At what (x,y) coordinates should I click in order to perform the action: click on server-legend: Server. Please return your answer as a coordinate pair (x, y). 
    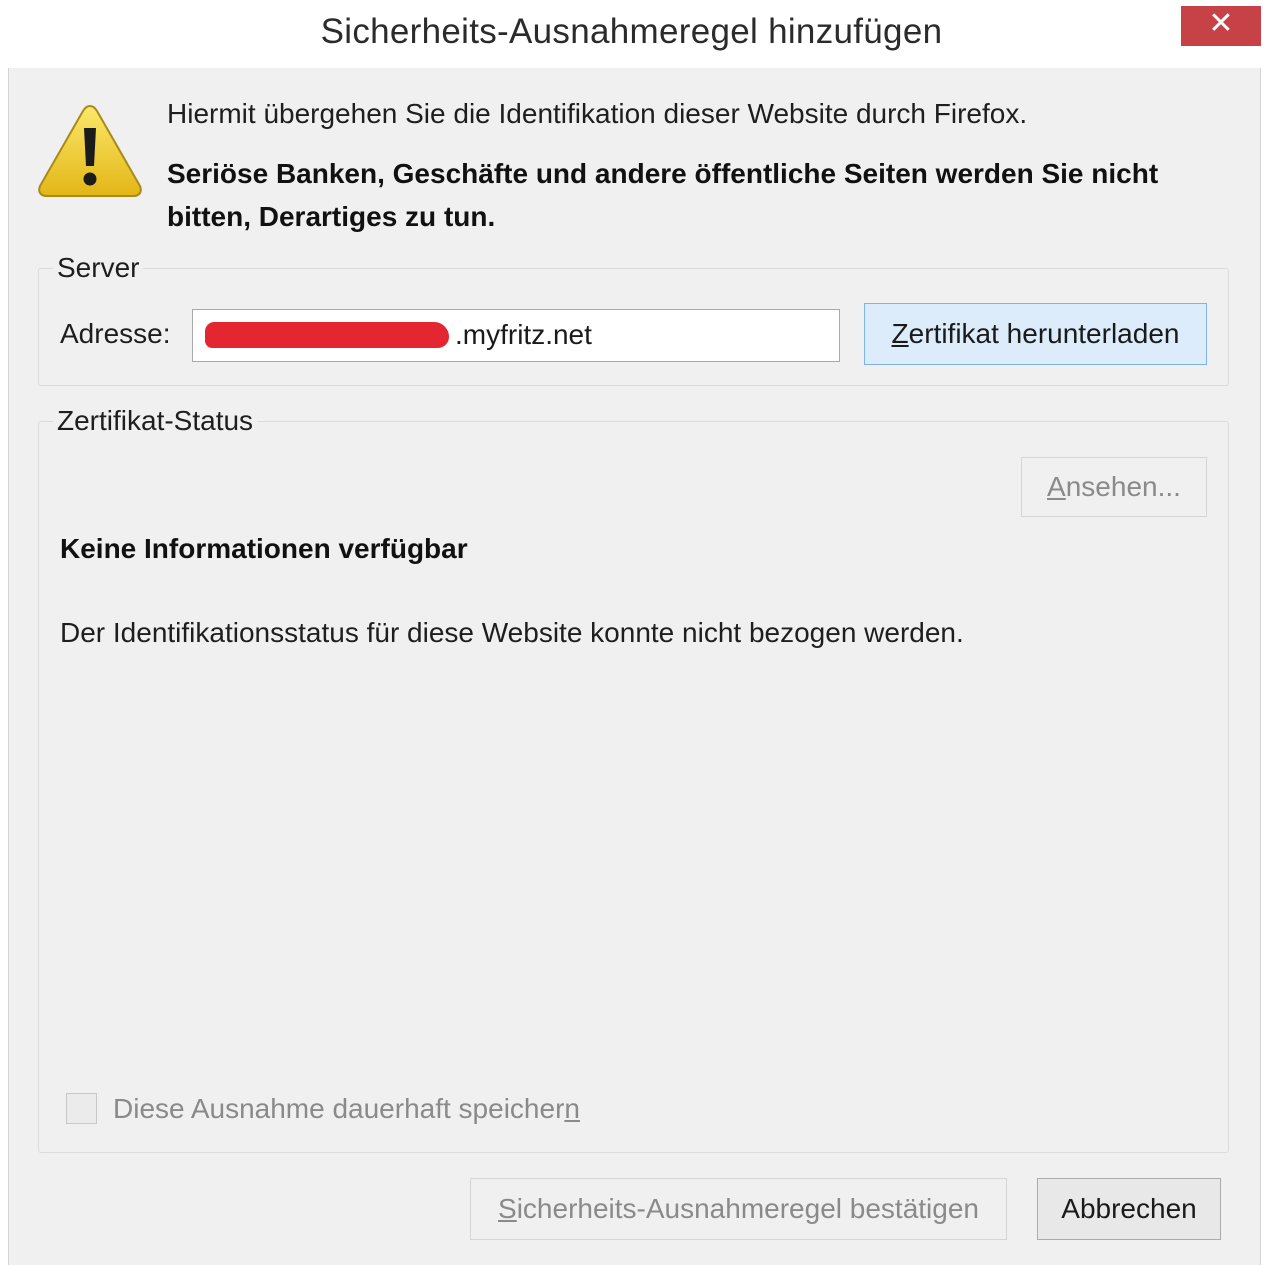
    Looking at the image, I should click on (98, 267).